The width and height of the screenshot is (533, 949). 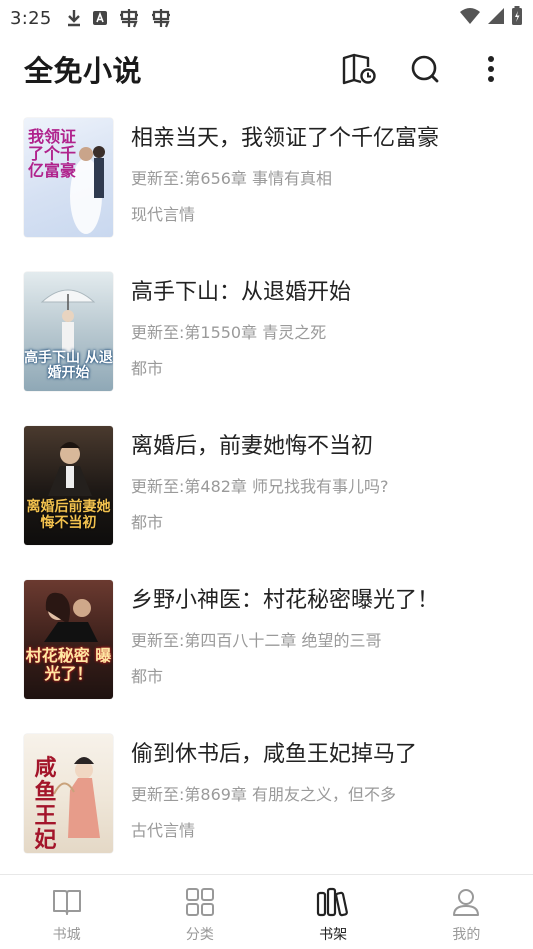 I want to click on book-open-icon, so click(x=67, y=902).